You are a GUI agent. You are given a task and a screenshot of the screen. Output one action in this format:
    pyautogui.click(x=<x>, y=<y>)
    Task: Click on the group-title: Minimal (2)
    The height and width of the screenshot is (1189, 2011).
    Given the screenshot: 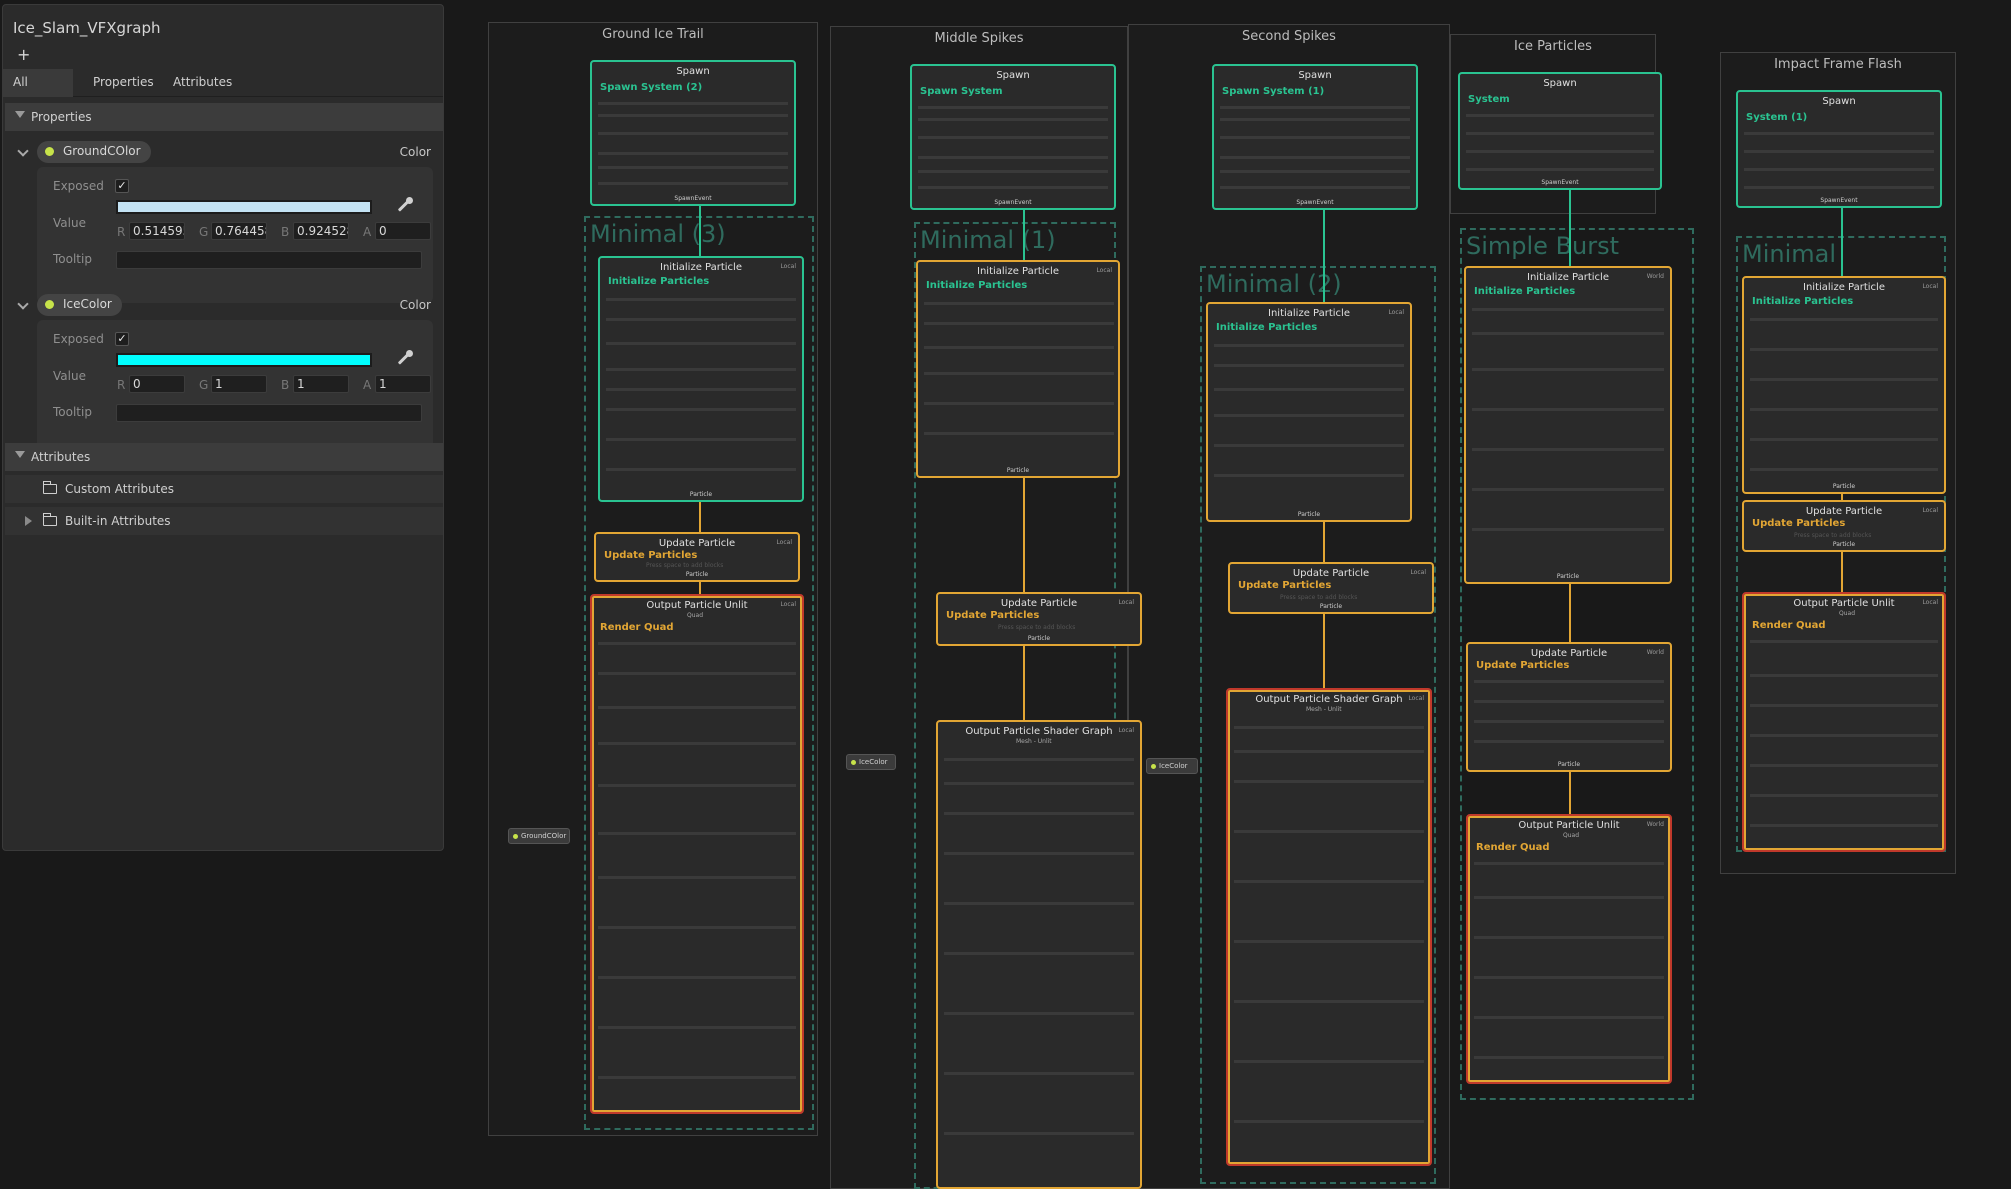 What is the action you would take?
    pyautogui.click(x=1274, y=284)
    